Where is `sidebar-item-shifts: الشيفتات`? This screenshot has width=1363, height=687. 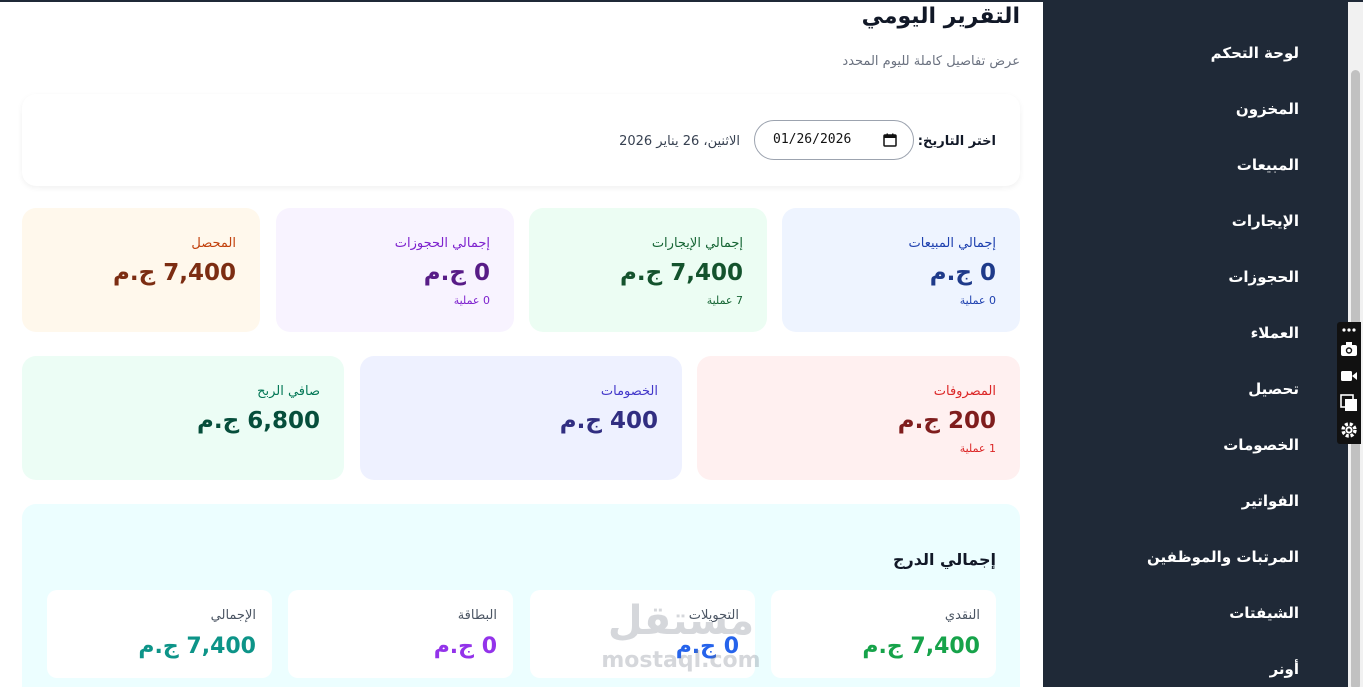
sidebar-item-shifts: الشيفتات is located at coordinates (1264, 613).